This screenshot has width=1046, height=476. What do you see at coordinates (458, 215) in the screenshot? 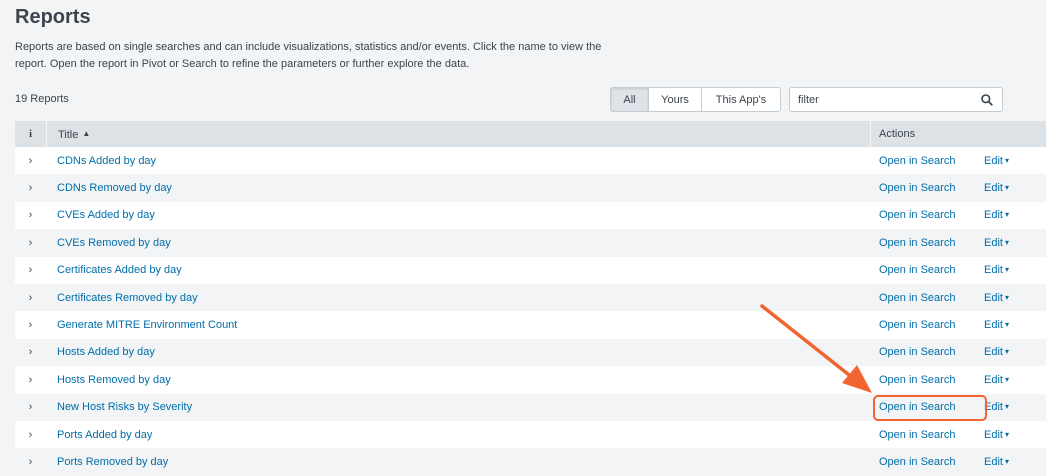
I see `report-title-link: CVEs Added by day` at bounding box center [458, 215].